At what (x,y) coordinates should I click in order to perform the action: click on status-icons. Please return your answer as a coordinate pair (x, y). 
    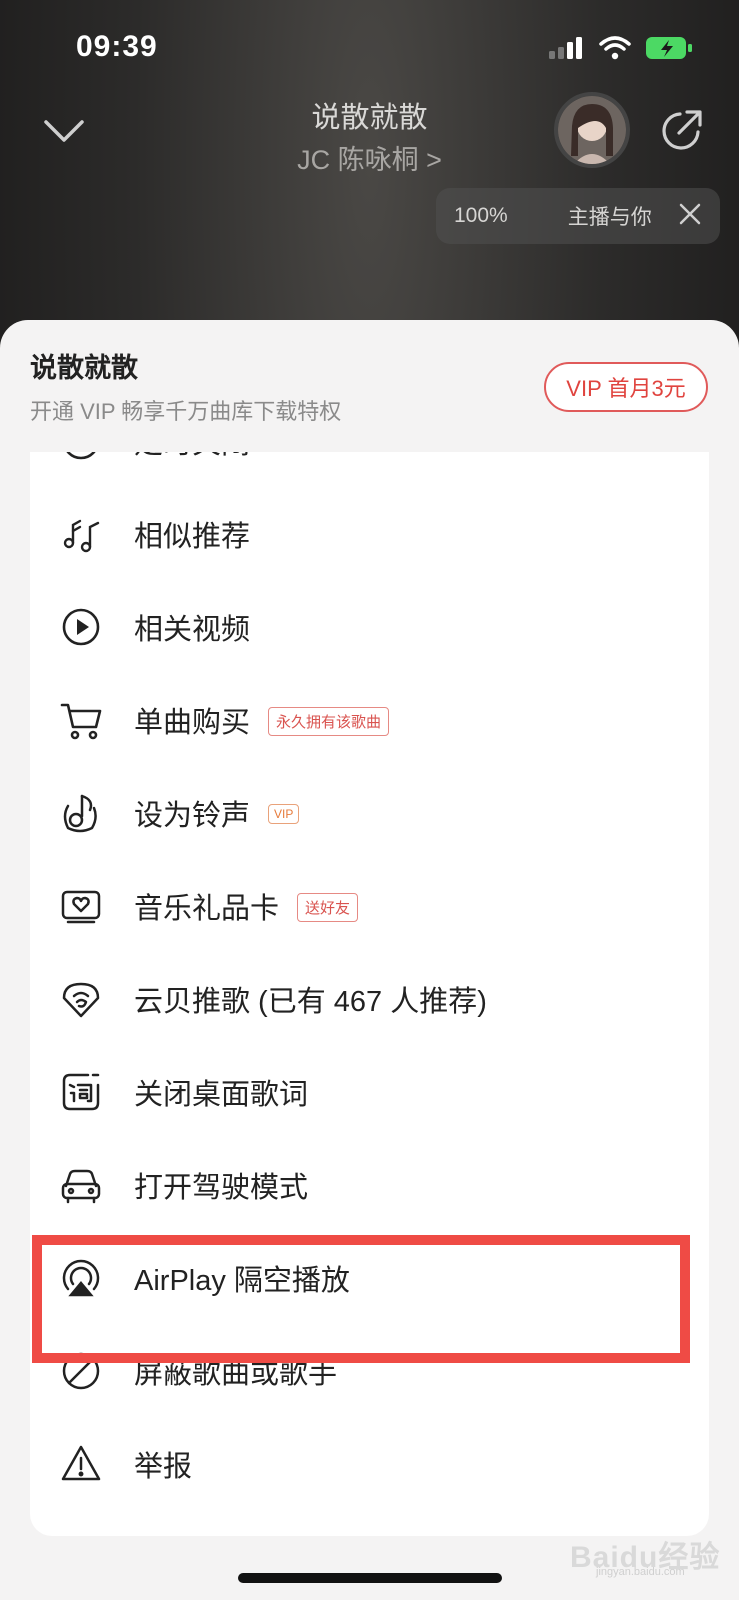
    Looking at the image, I should click on (621, 48).